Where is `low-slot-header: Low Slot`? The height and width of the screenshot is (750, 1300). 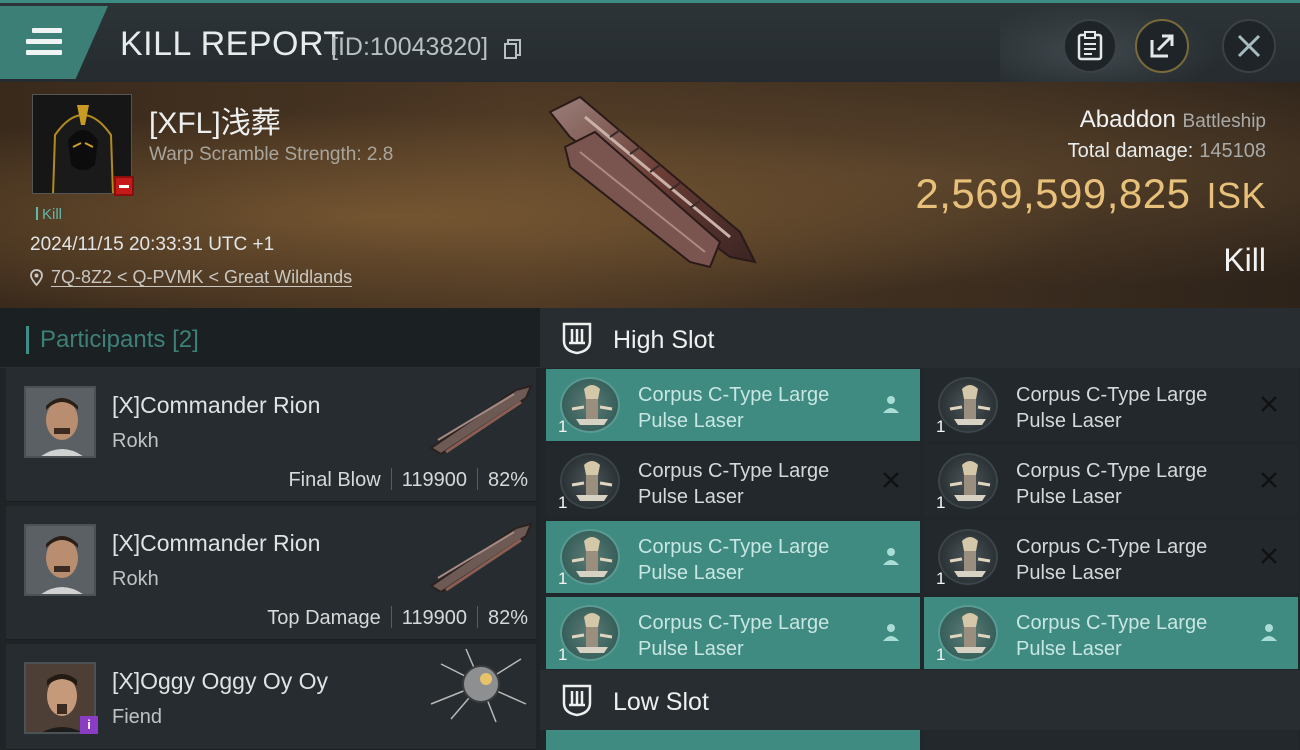
low-slot-header: Low Slot is located at coordinates (920, 700).